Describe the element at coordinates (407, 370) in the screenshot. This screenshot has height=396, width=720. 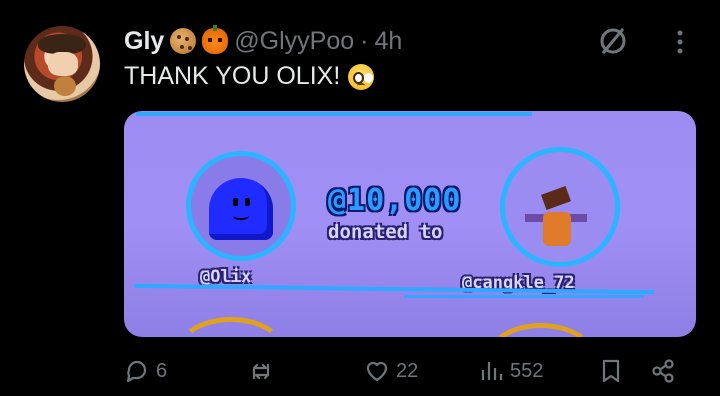
I see `like-count: 22` at that location.